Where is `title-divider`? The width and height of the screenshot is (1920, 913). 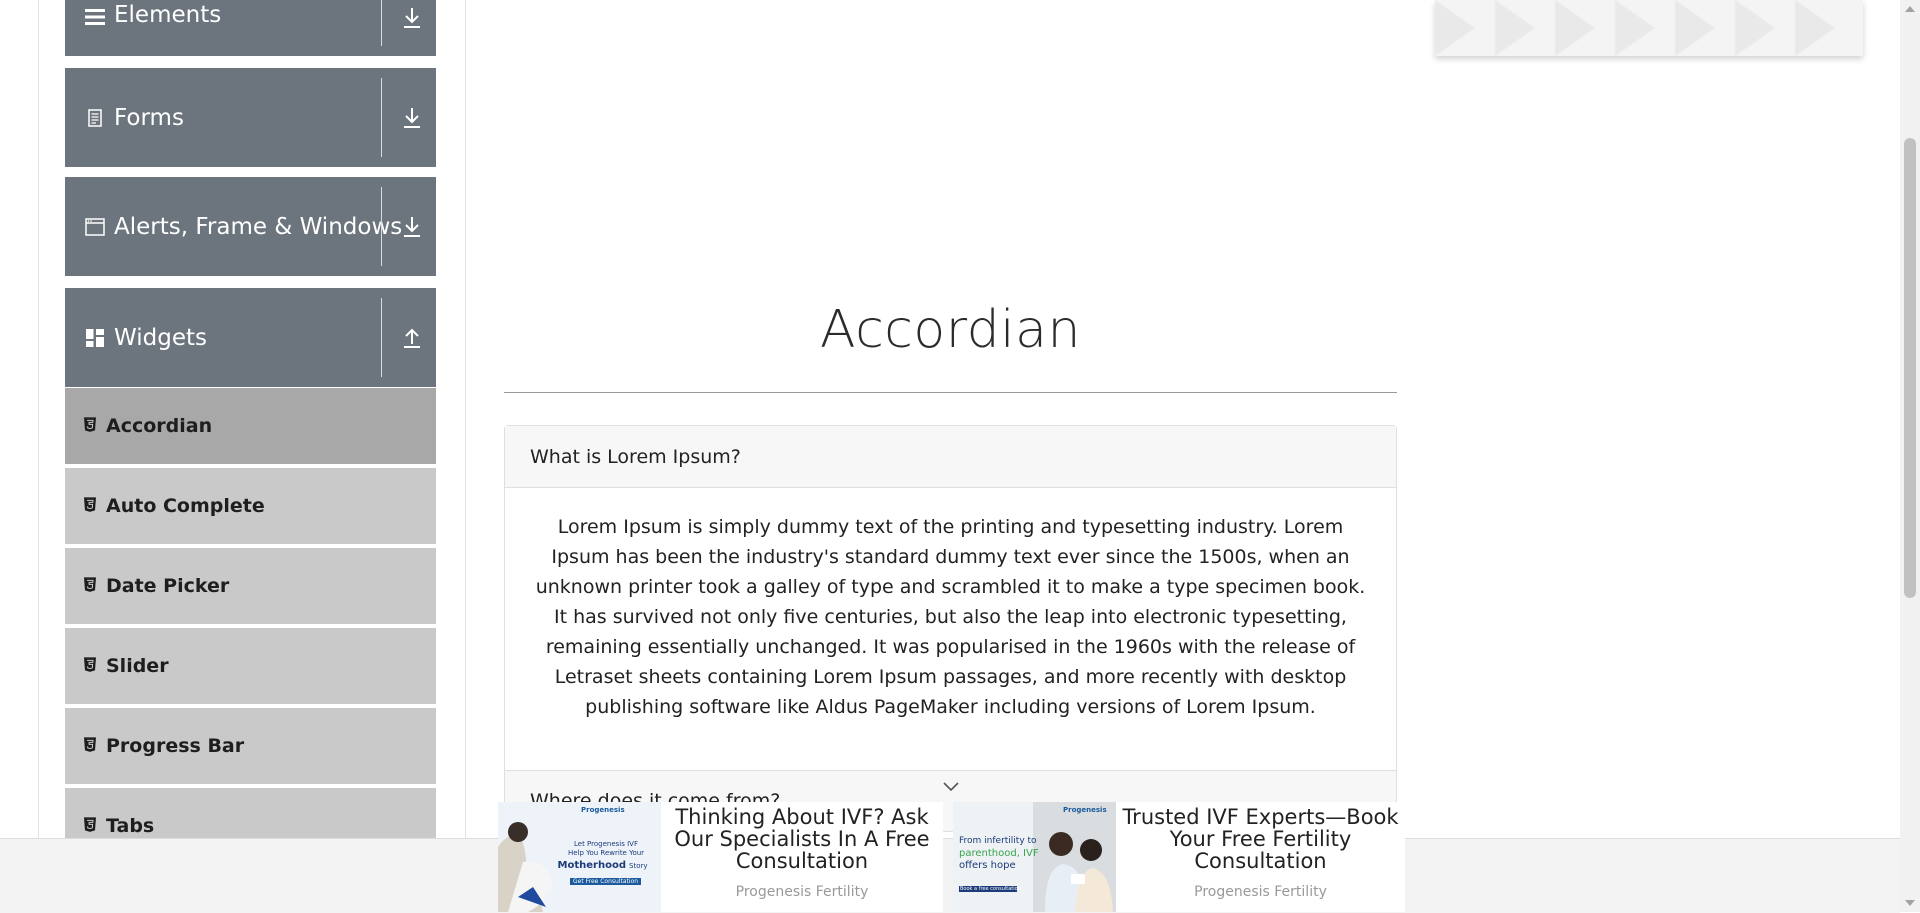 title-divider is located at coordinates (950, 392).